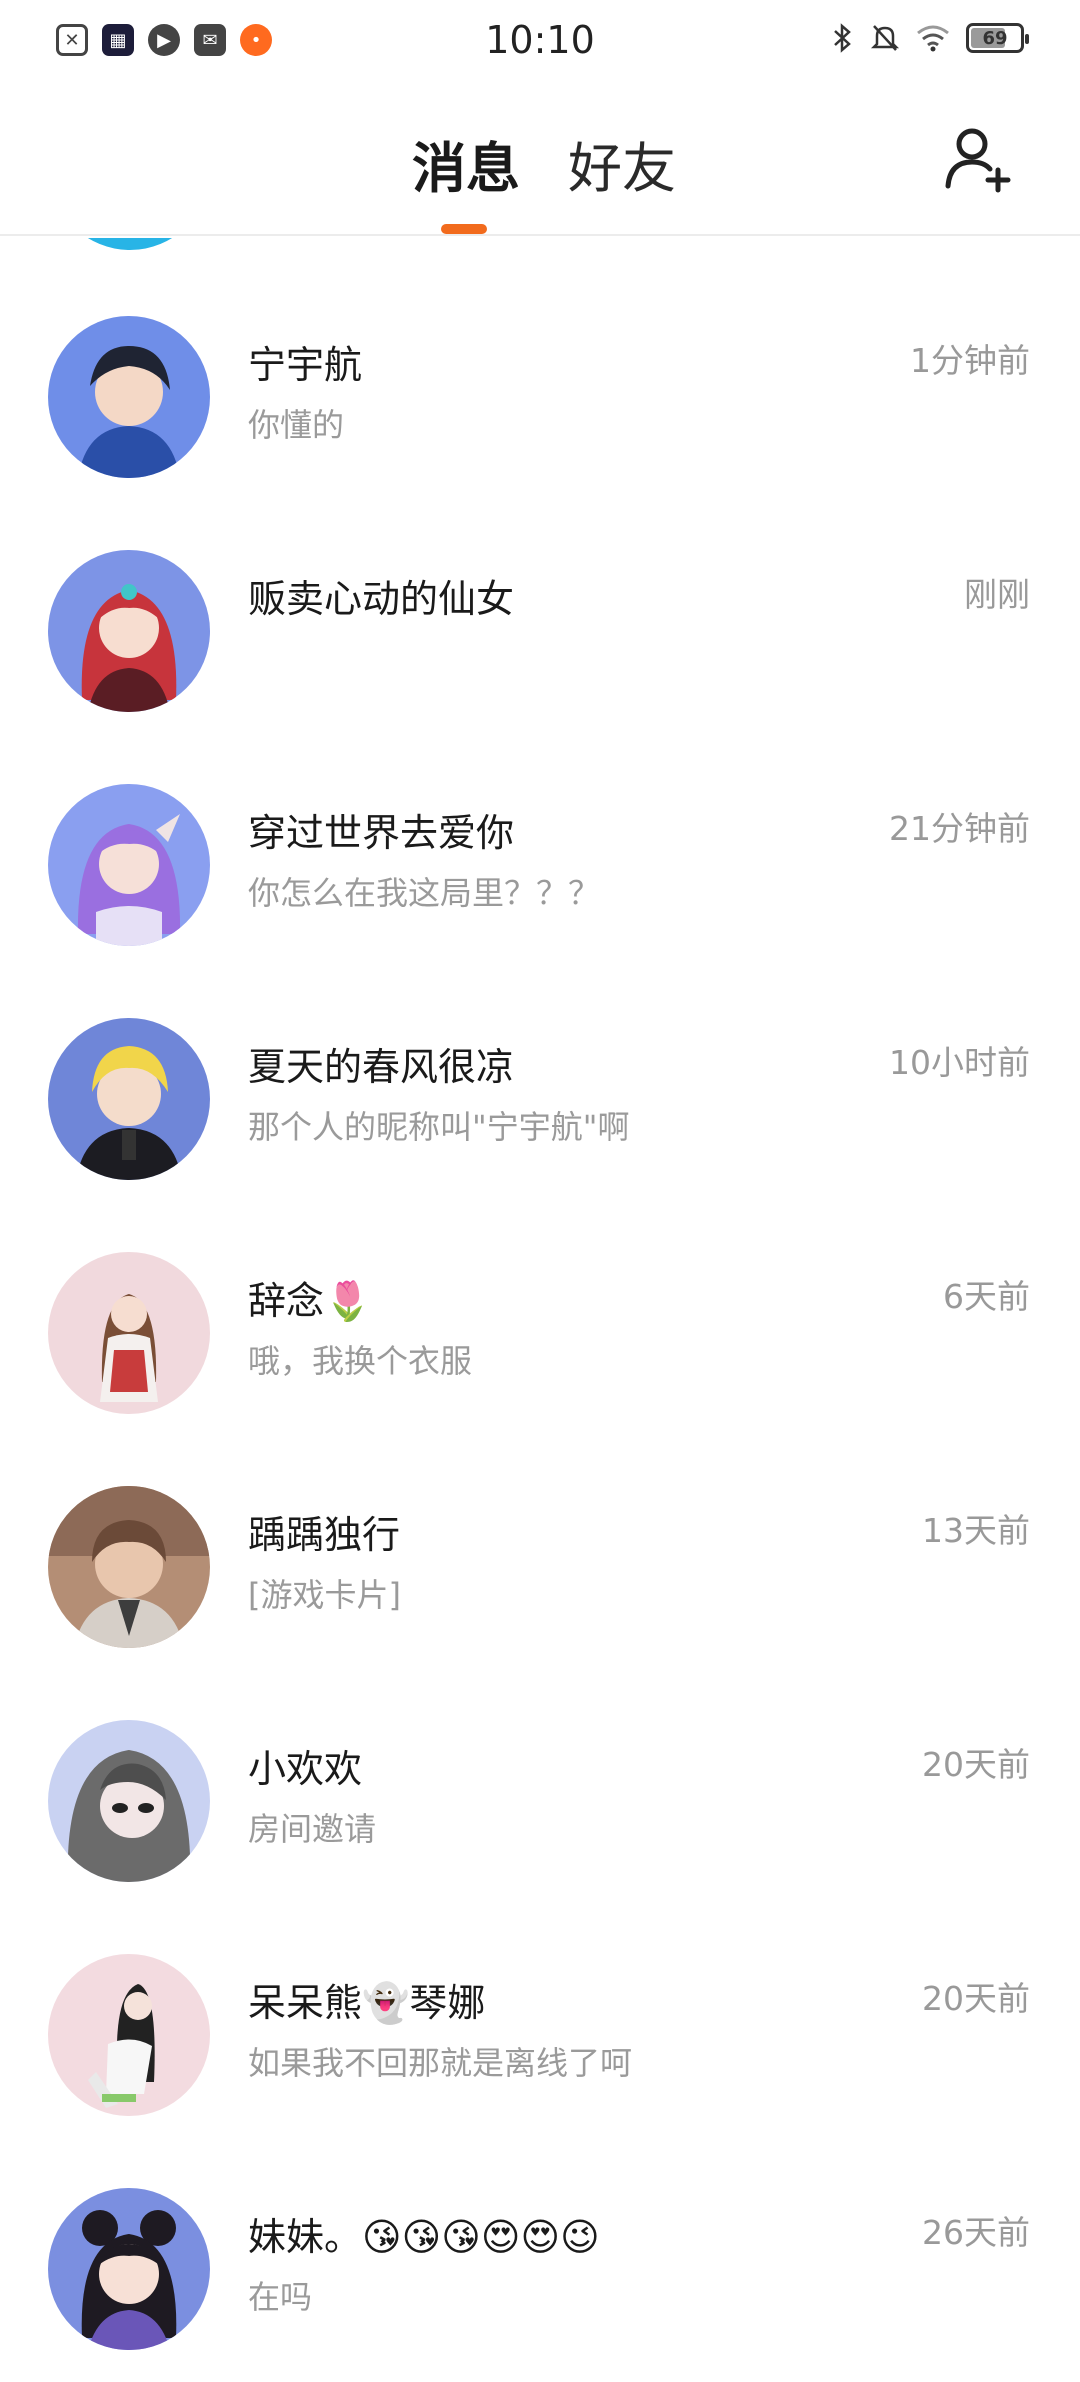 The width and height of the screenshot is (1080, 2382). What do you see at coordinates (324, 1535) in the screenshot?
I see `conversation-name: 踽踽独行` at bounding box center [324, 1535].